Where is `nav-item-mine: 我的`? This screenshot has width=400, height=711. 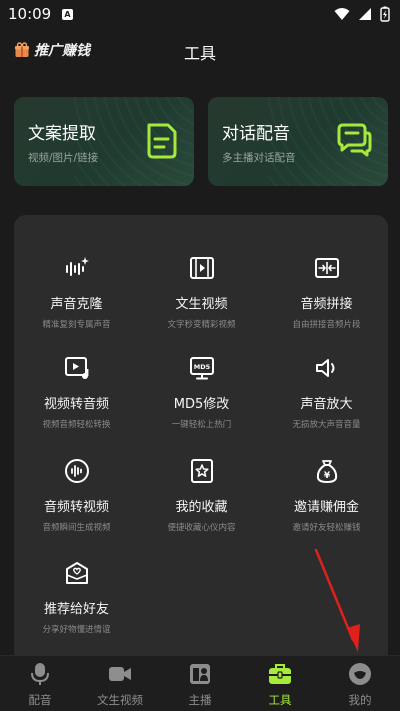
nav-item-mine: 我的 is located at coordinates (360, 685).